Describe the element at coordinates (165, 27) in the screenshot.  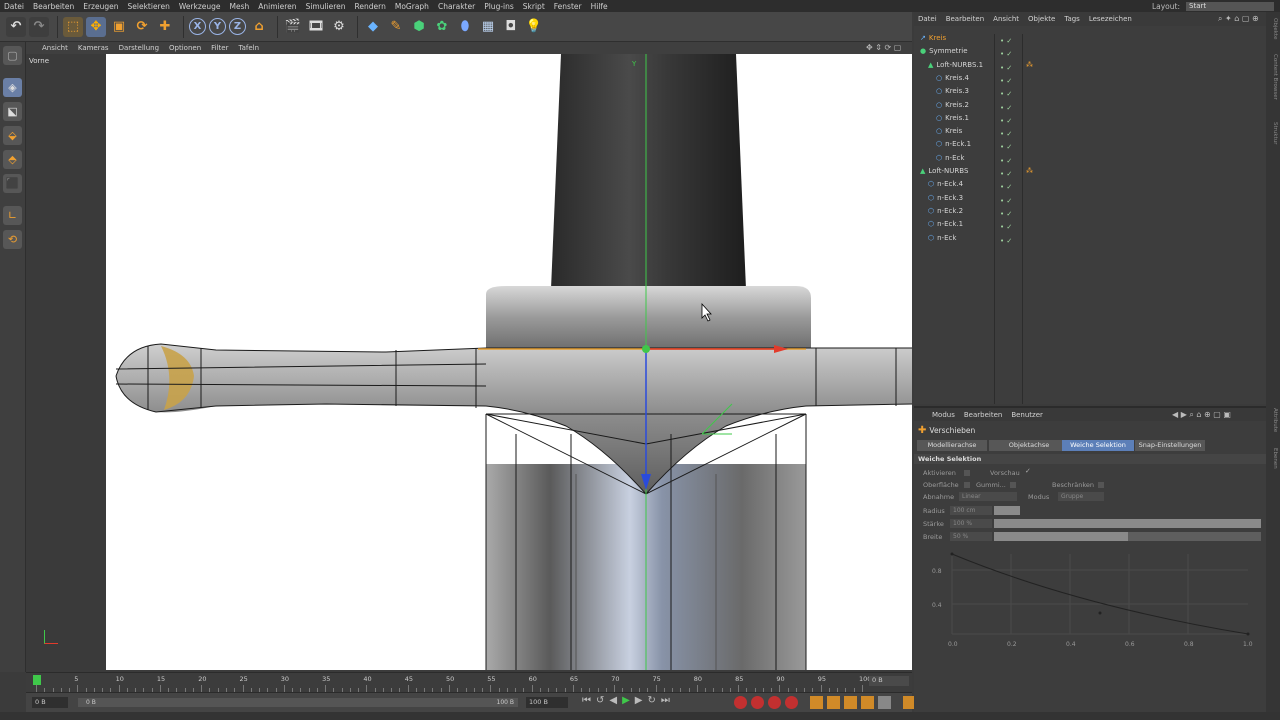
I see `add-tool-icon: ✚` at that location.